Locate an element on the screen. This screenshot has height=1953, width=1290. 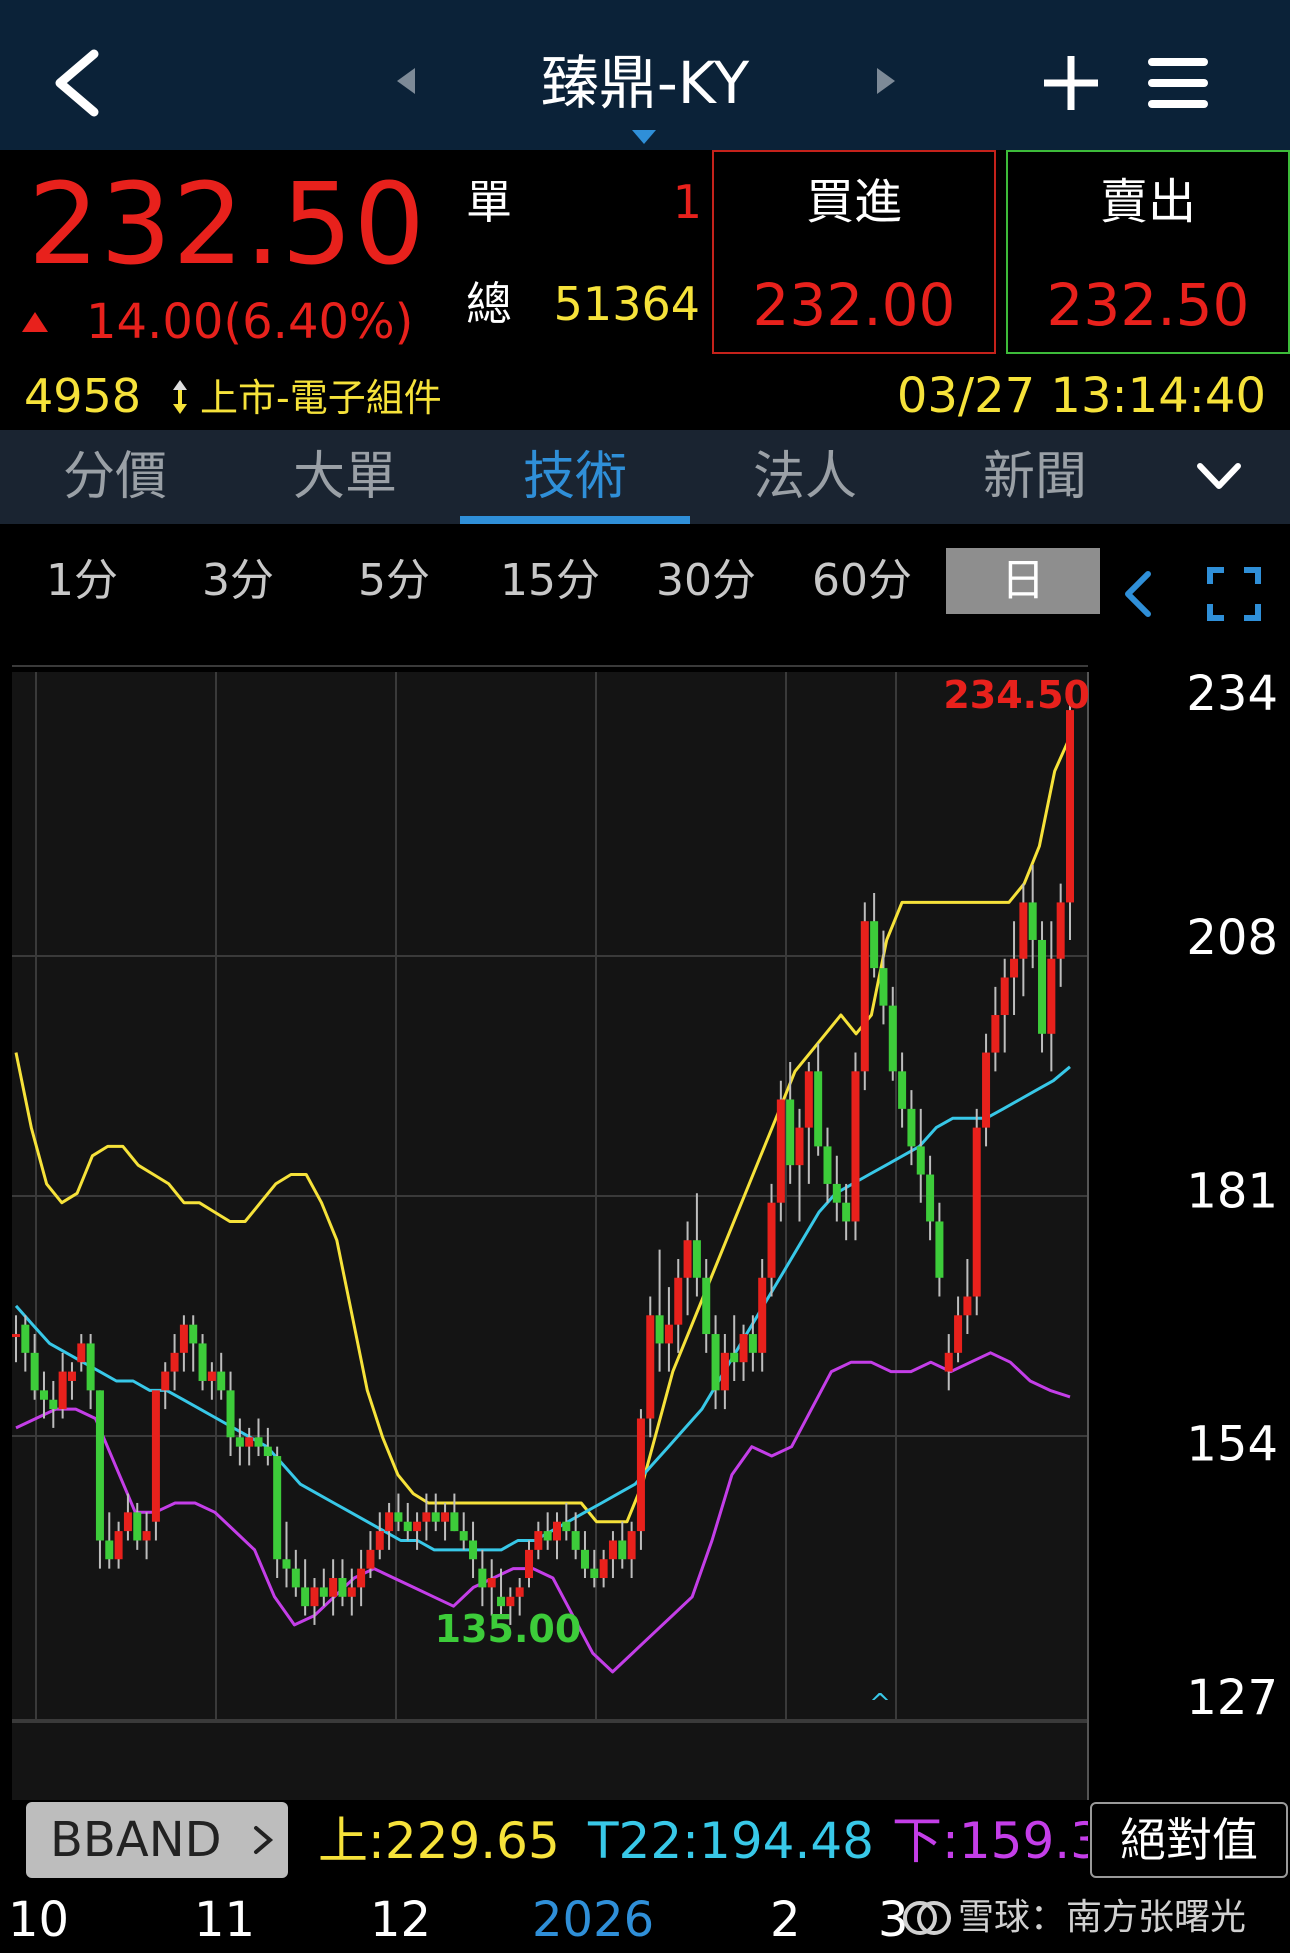
y-tick-label: 234 is located at coordinates (1232, 694).